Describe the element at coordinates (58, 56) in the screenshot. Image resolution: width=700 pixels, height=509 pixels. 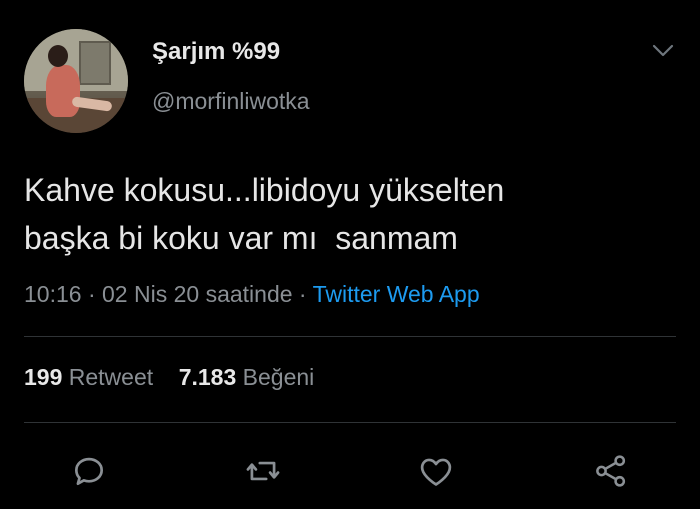
I see `avatar-photo-head` at that location.